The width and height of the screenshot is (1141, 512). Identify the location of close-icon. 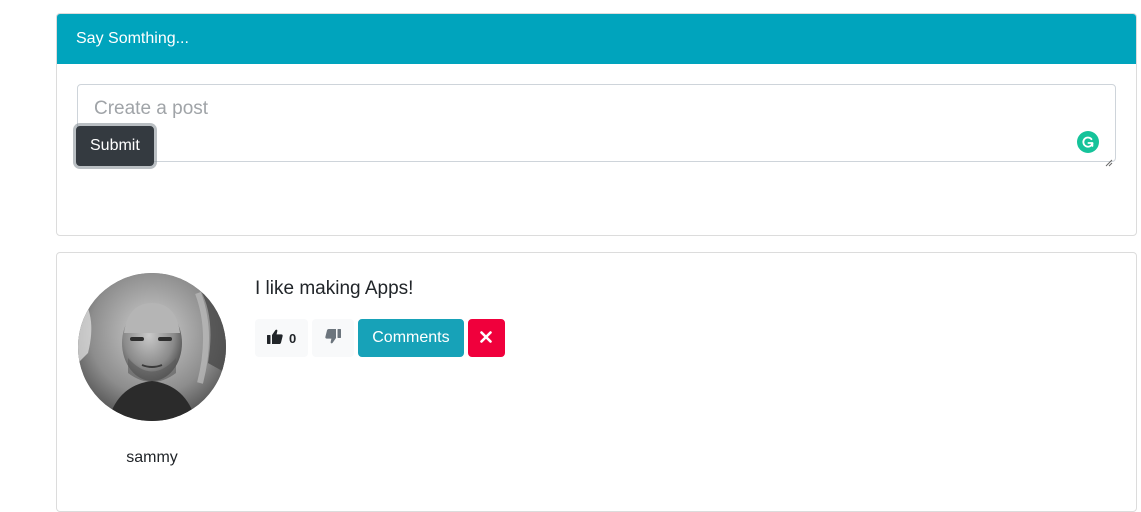
(486, 338).